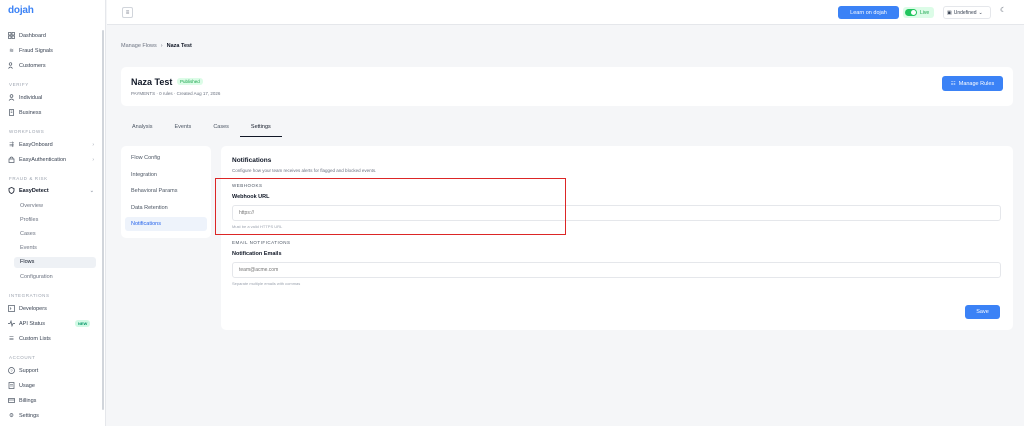 This screenshot has width=1024, height=426. I want to click on sidebar-item-easydetect: EasyDetect ⌄, so click(53, 190).